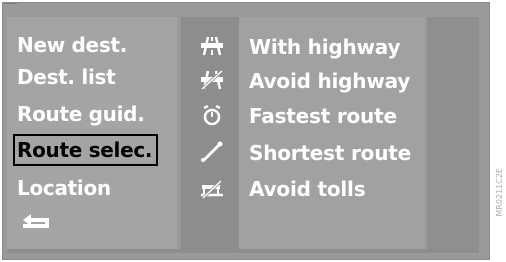  Describe the element at coordinates (72, 45) in the screenshot. I see `menu-item-new-dest: New dest.` at that location.